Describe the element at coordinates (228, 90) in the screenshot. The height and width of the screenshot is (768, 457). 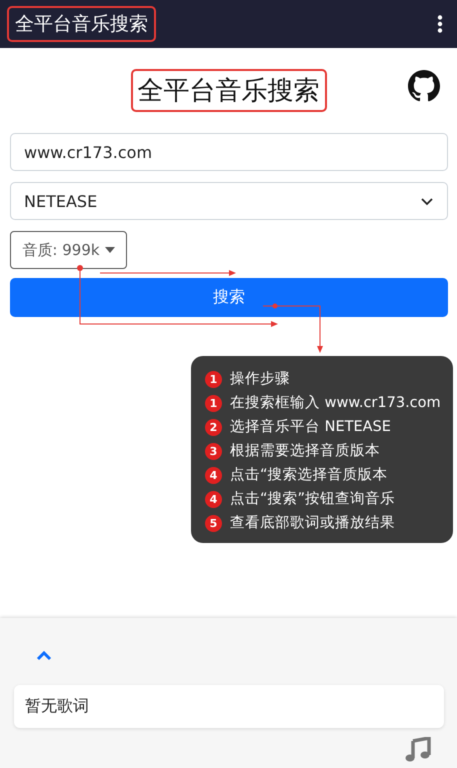
I see `page-heading: 全平台音乐搜索` at that location.